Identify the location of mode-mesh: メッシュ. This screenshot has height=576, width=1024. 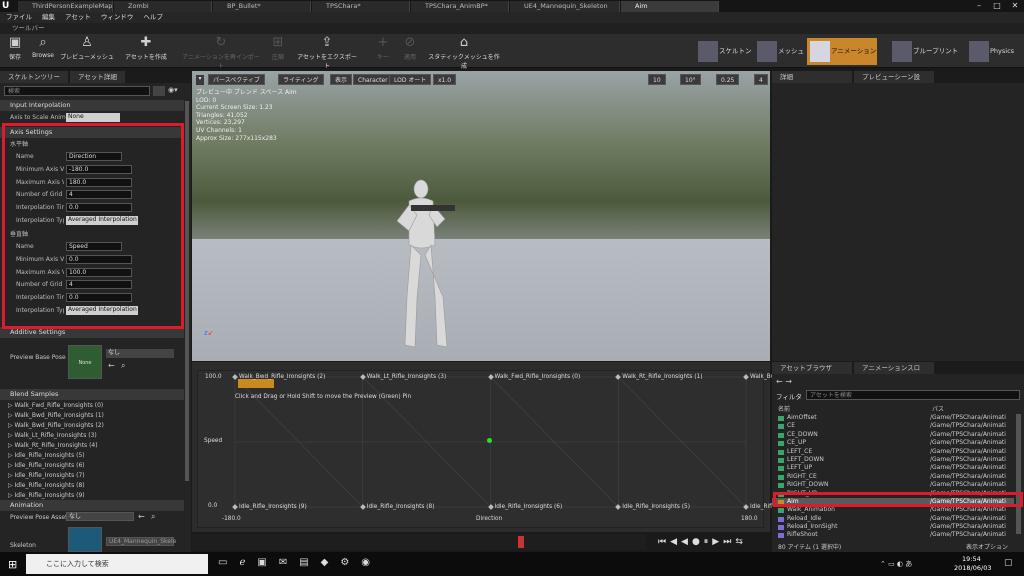
(780, 51).